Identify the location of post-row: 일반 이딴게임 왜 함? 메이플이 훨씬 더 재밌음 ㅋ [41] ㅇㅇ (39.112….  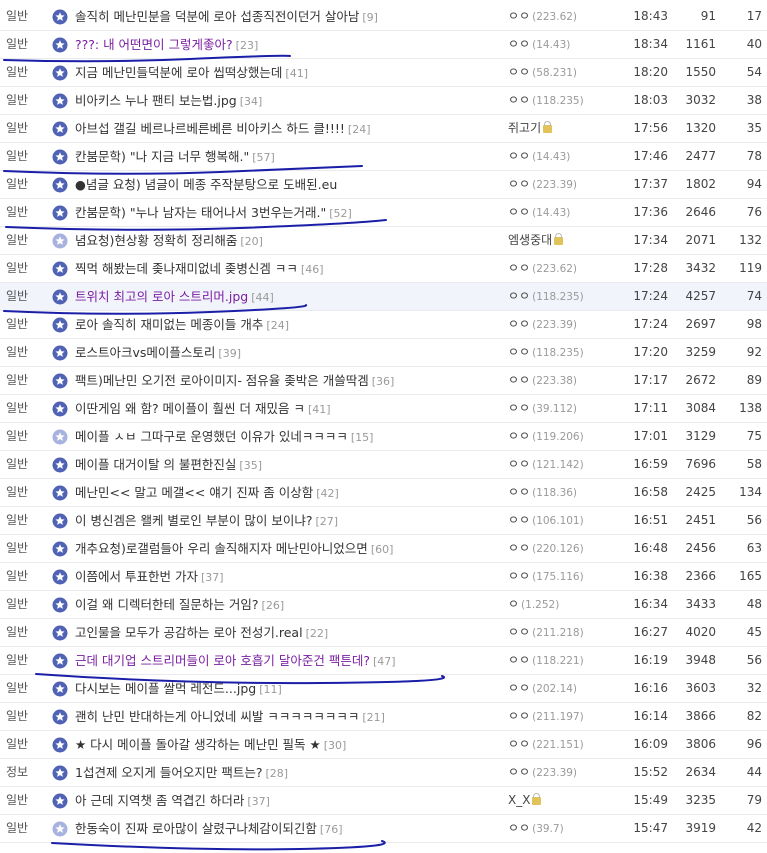
(383, 409).